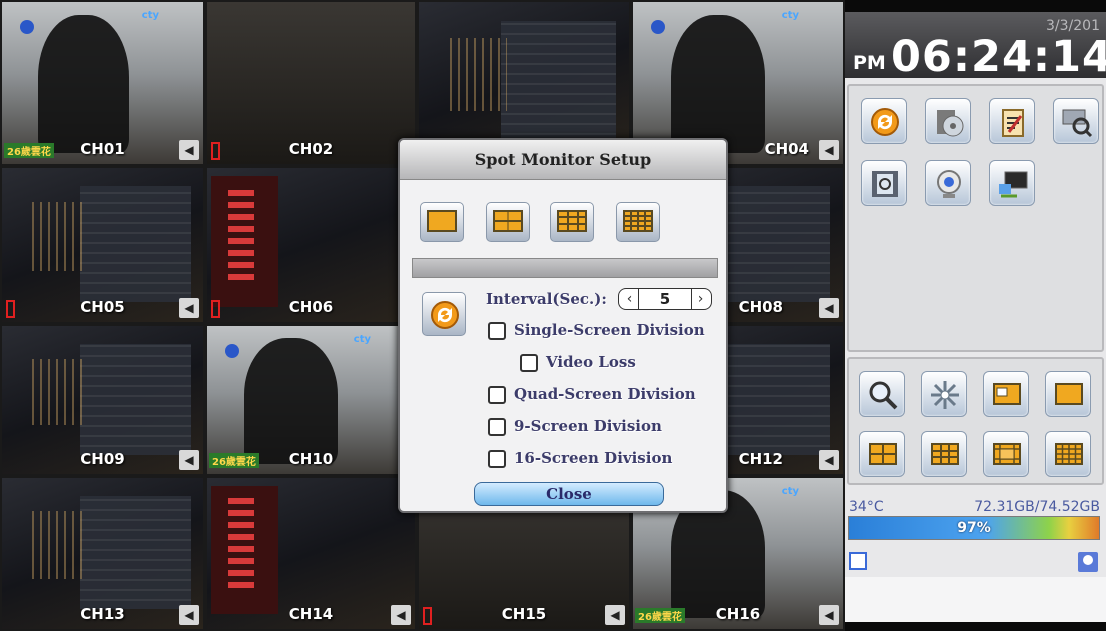  What do you see at coordinates (948, 121) in the screenshot?
I see `disc-icon` at bounding box center [948, 121].